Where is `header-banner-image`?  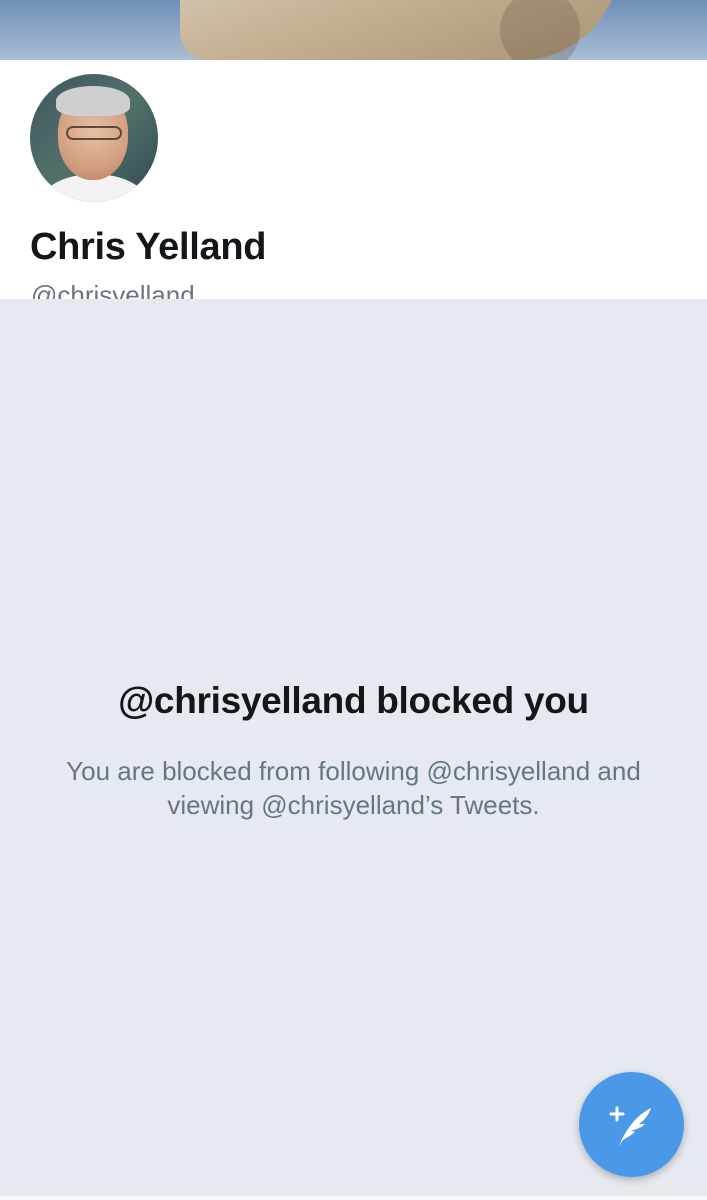
header-banner-image is located at coordinates (353, 30).